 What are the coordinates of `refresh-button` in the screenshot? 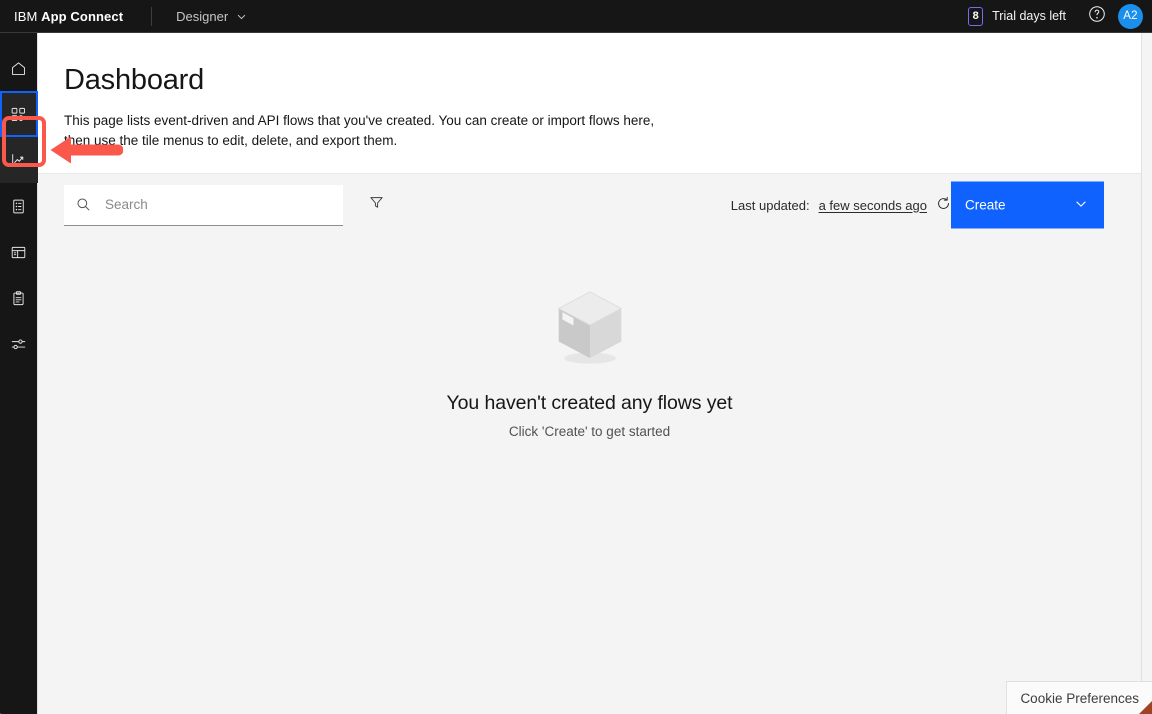 It's located at (943, 205).